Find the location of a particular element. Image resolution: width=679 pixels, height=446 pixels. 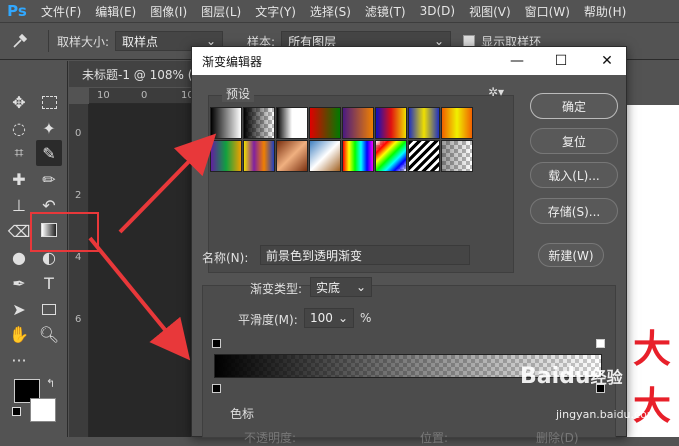

watermark-logo: Baidu经验 is located at coordinates (571, 376).